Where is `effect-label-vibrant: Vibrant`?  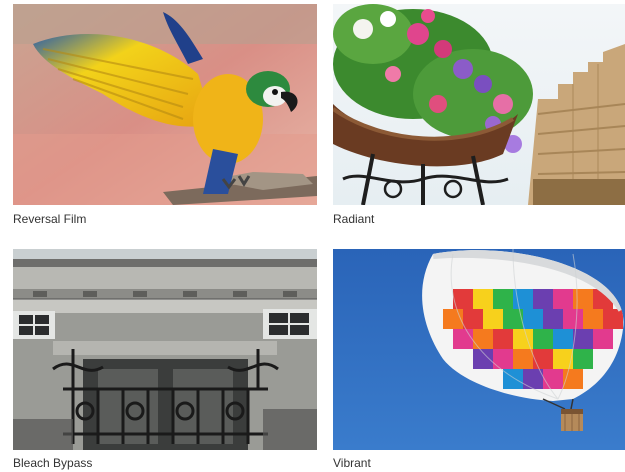
effect-label-vibrant: Vibrant is located at coordinates (352, 463).